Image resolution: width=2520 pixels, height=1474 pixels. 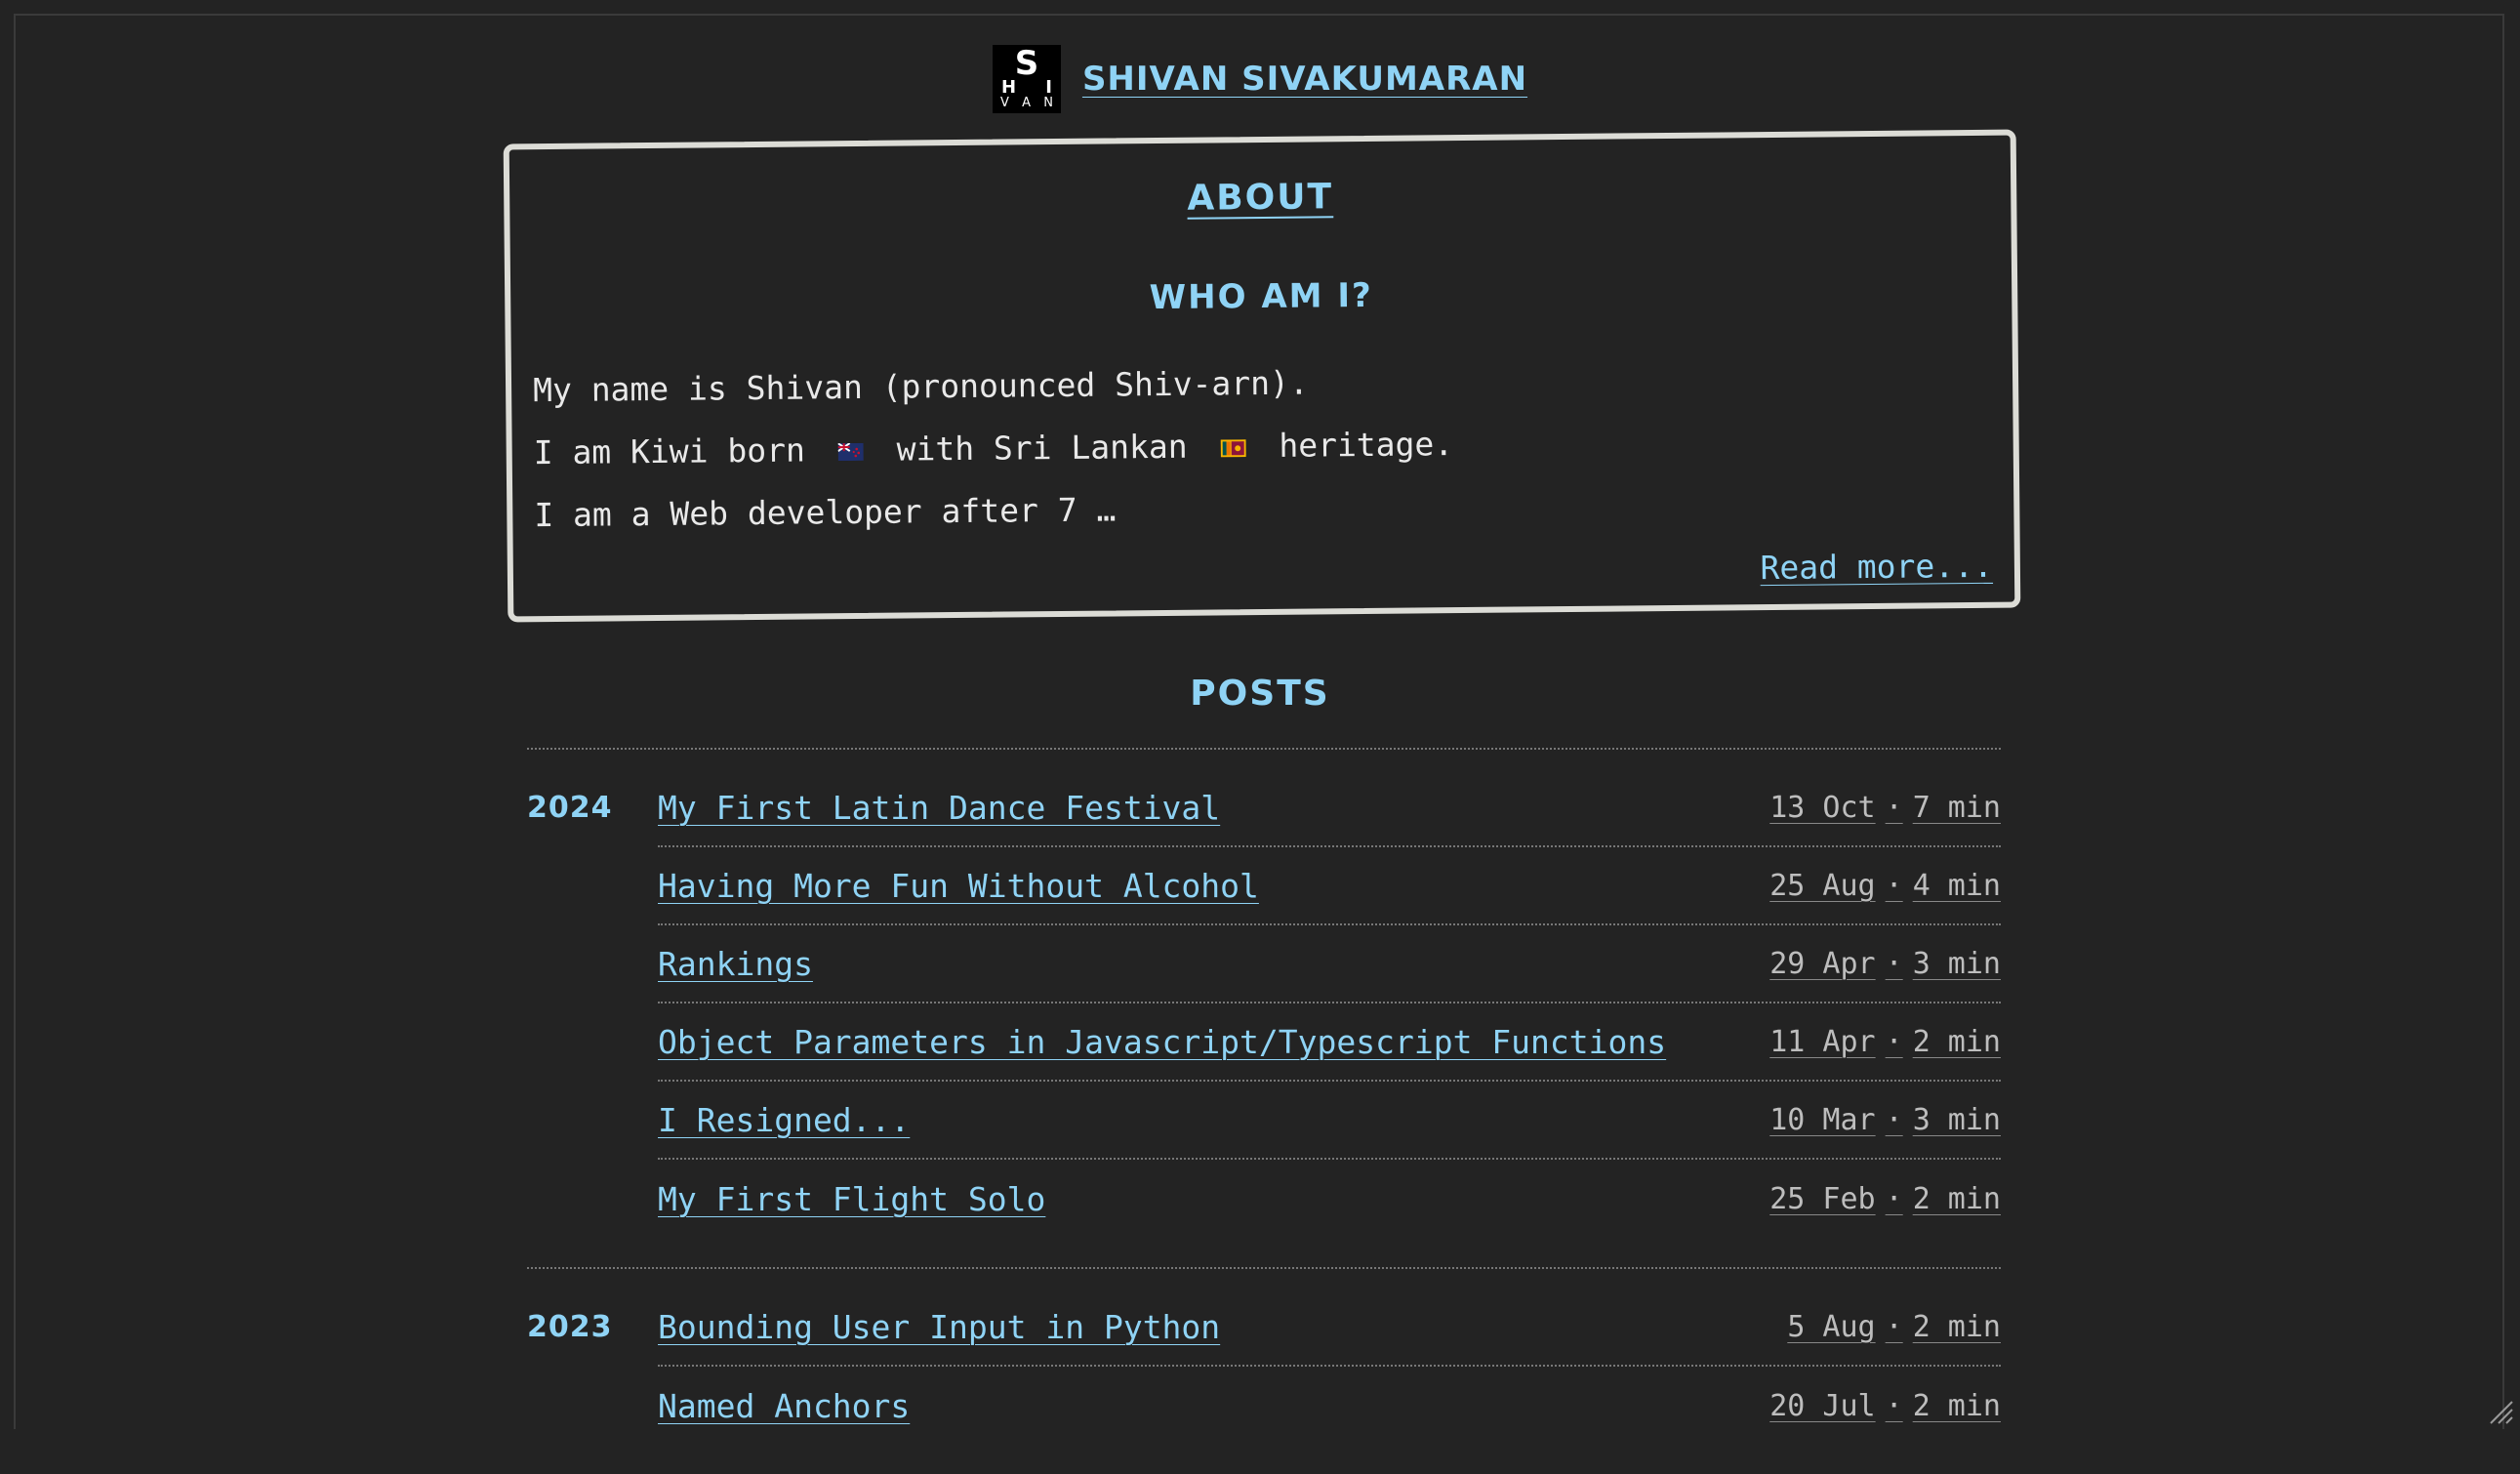 I want to click on logo-letter-s: S, so click(x=1026, y=63).